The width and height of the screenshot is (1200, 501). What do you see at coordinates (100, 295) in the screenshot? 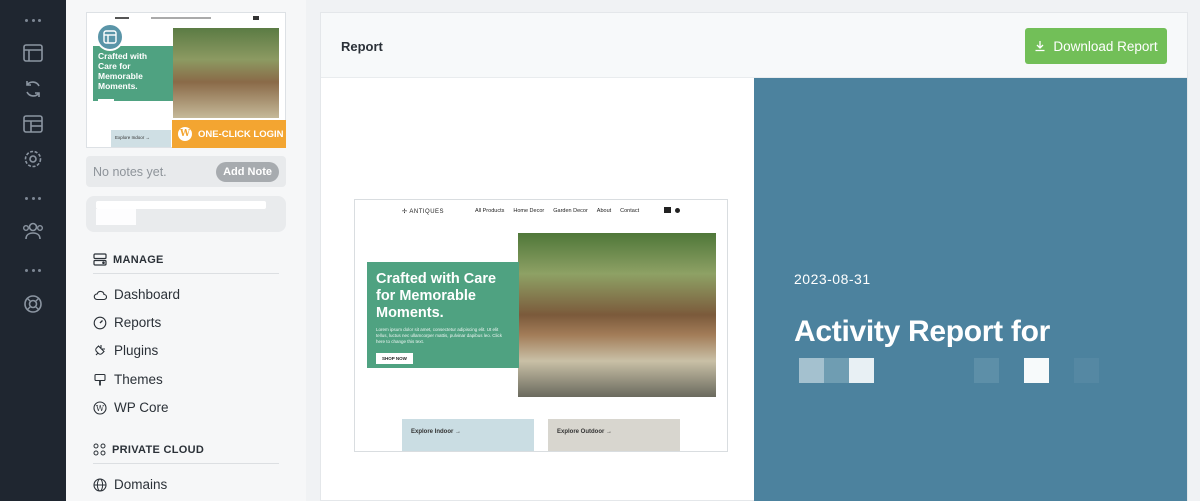
I see `cloud-icon` at bounding box center [100, 295].